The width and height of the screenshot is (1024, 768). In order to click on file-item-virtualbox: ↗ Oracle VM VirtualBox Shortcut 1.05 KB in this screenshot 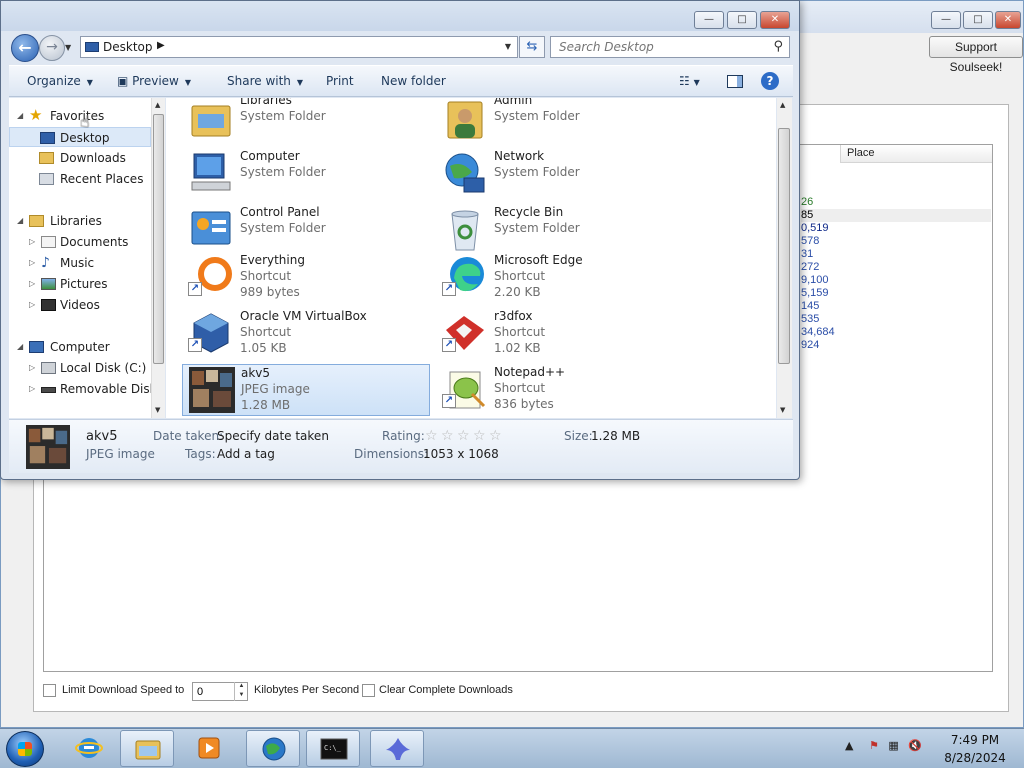, I will do `click(306, 334)`.